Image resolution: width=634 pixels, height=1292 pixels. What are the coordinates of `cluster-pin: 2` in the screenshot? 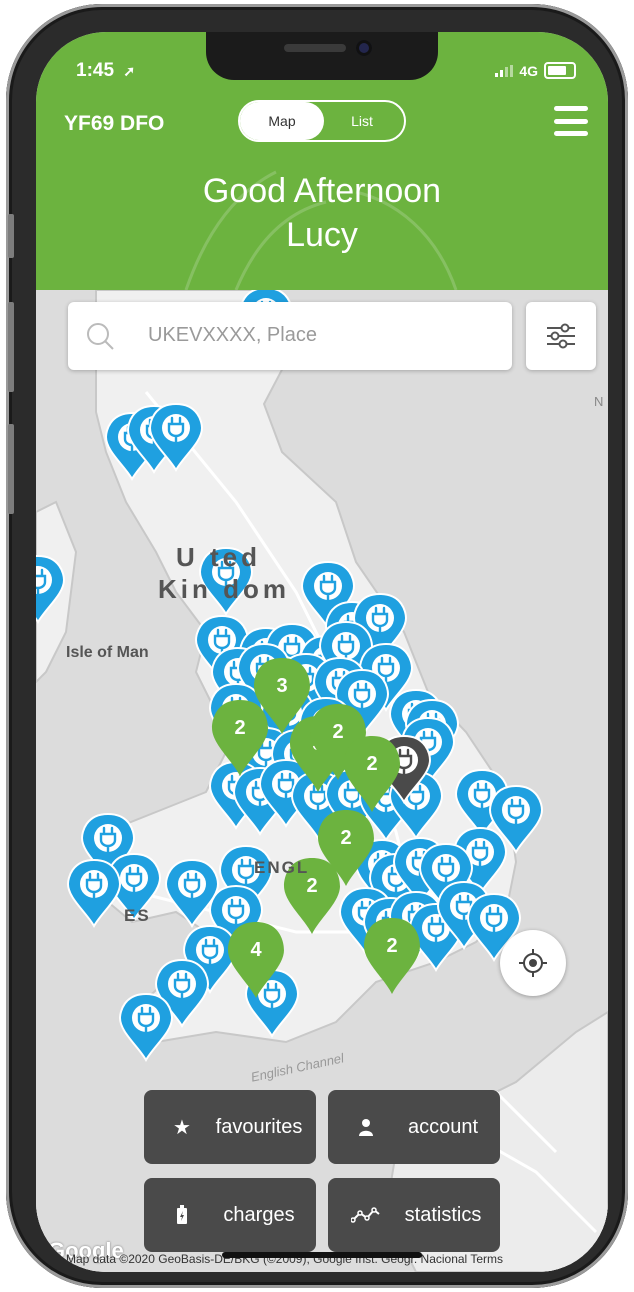 It's located at (392, 956).